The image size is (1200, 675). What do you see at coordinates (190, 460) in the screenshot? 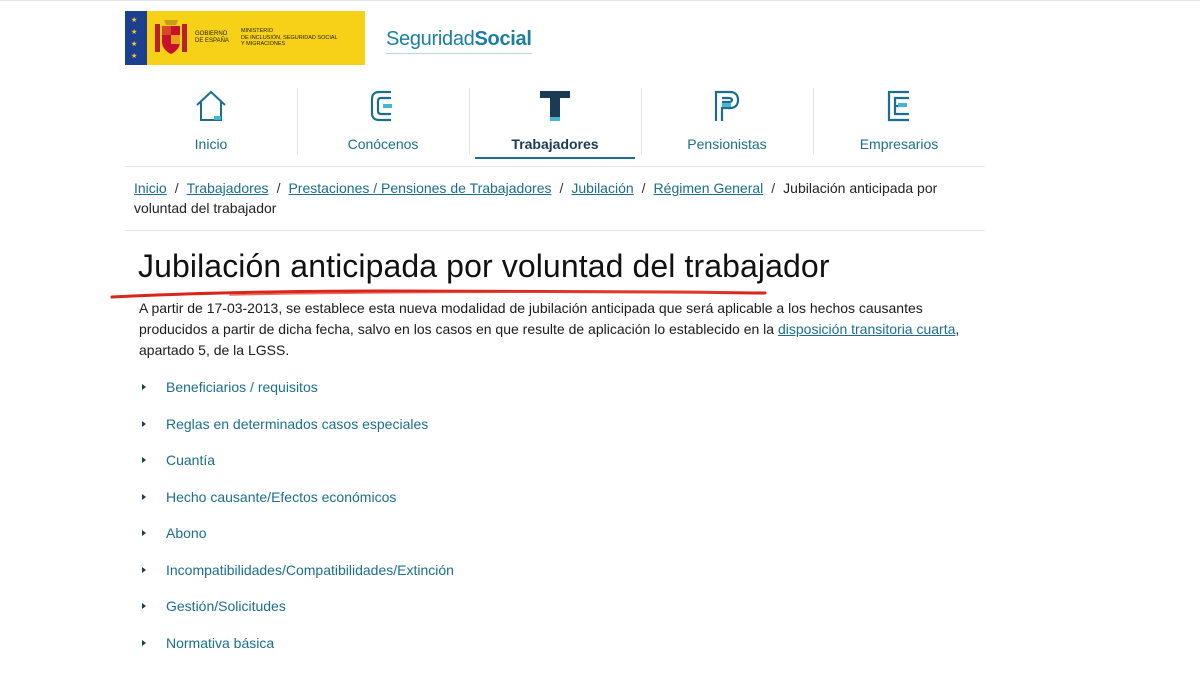
I see `section-link: Cuantía` at bounding box center [190, 460].